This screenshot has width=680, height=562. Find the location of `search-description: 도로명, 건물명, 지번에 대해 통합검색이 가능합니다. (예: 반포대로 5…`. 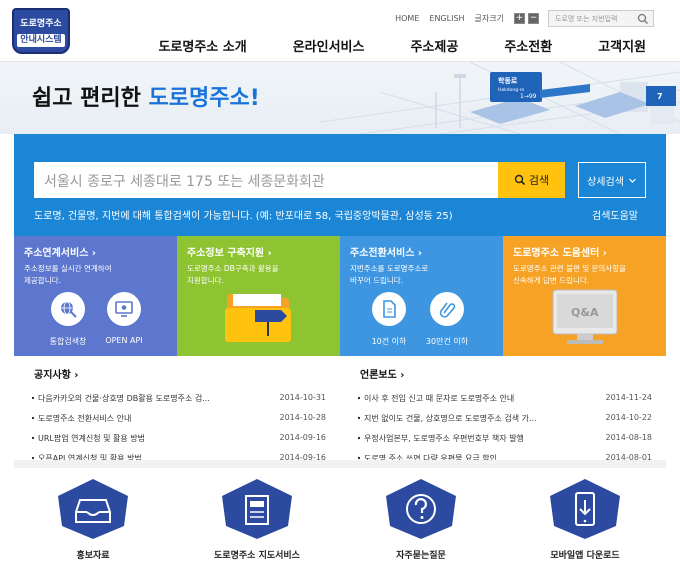

search-description: 도로명, 건물명, 지번에 대해 통합검색이 가능합니다. (예: 반포대로 5… is located at coordinates (243, 216).